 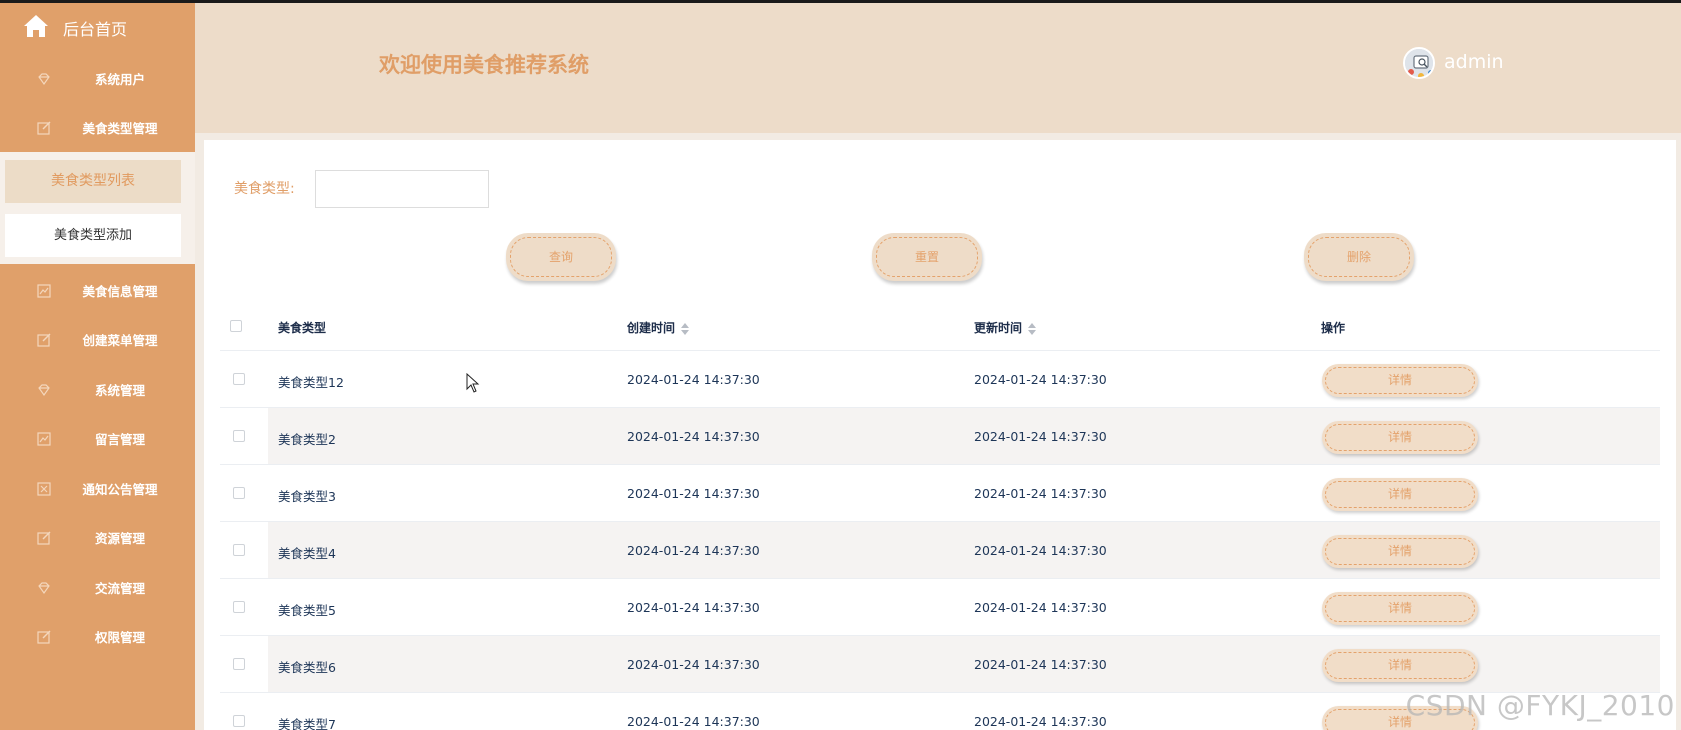 I want to click on food-type-filter-label: 美食类型:, so click(x=264, y=189).